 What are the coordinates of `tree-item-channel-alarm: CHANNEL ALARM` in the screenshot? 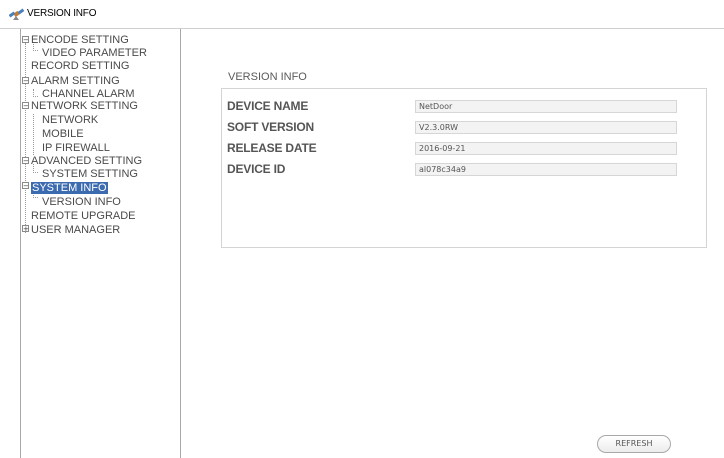 It's located at (88, 94).